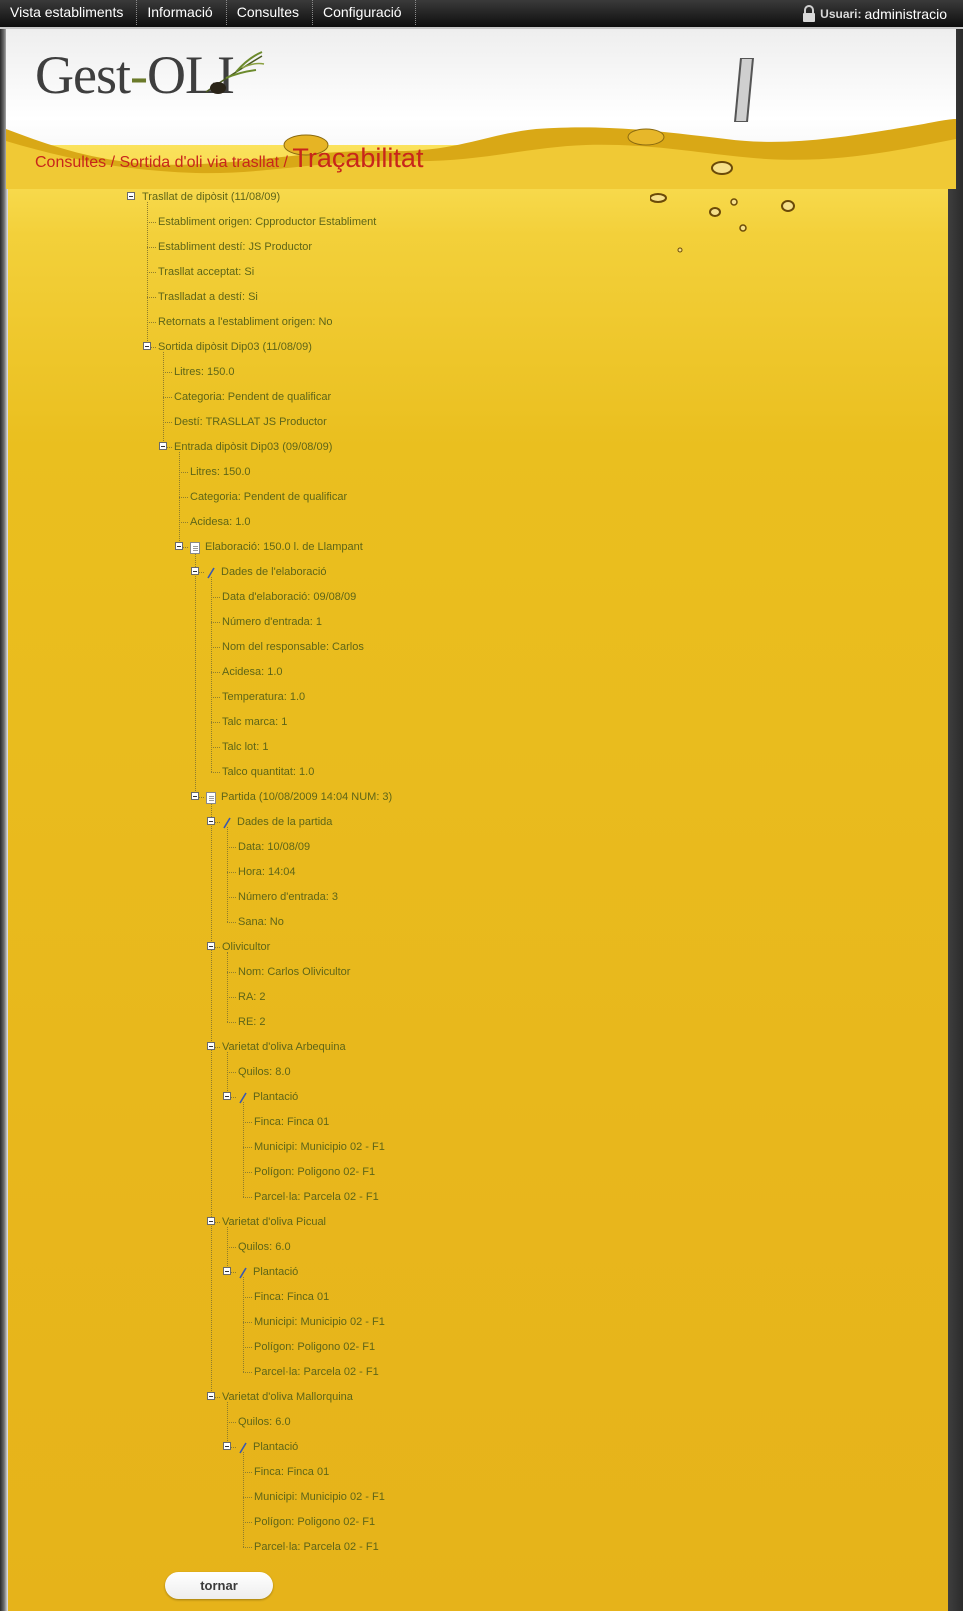 The width and height of the screenshot is (963, 1611). Describe the element at coordinates (69, 12) in the screenshot. I see `menu-vista-establiments: Vista establiments` at that location.